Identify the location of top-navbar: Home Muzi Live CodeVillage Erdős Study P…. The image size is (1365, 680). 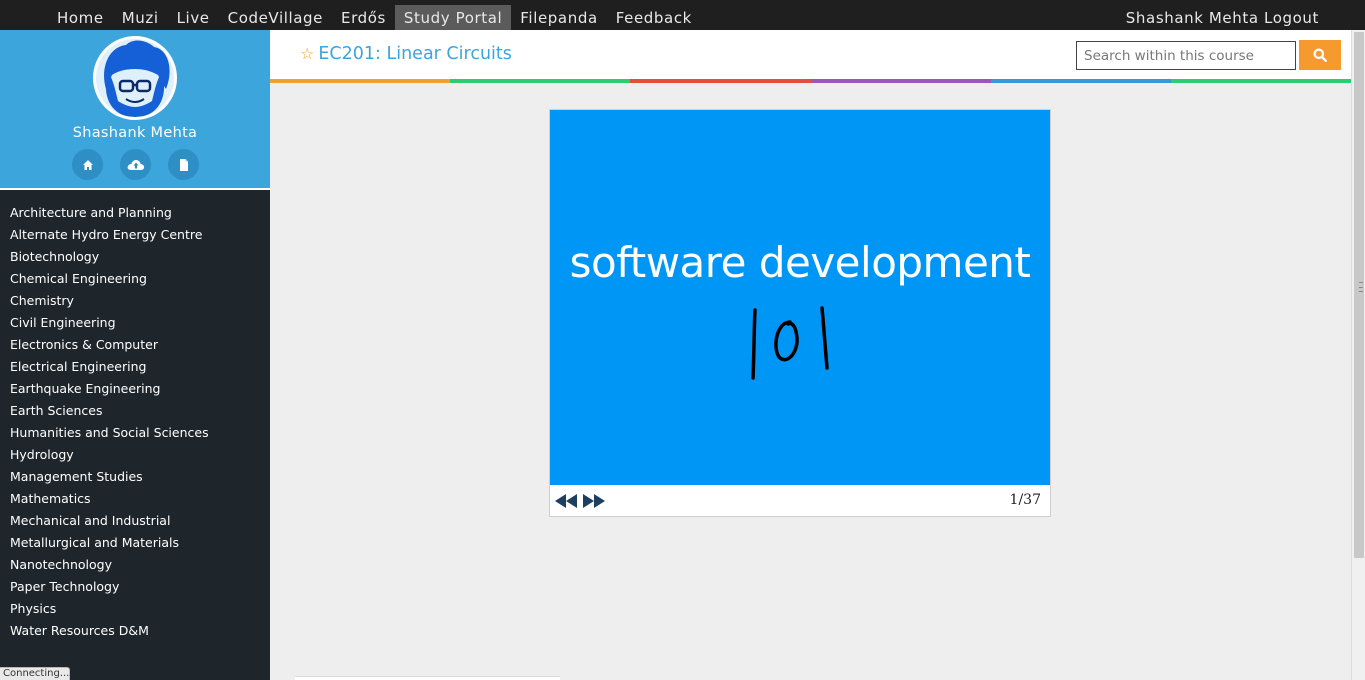
(682, 15).